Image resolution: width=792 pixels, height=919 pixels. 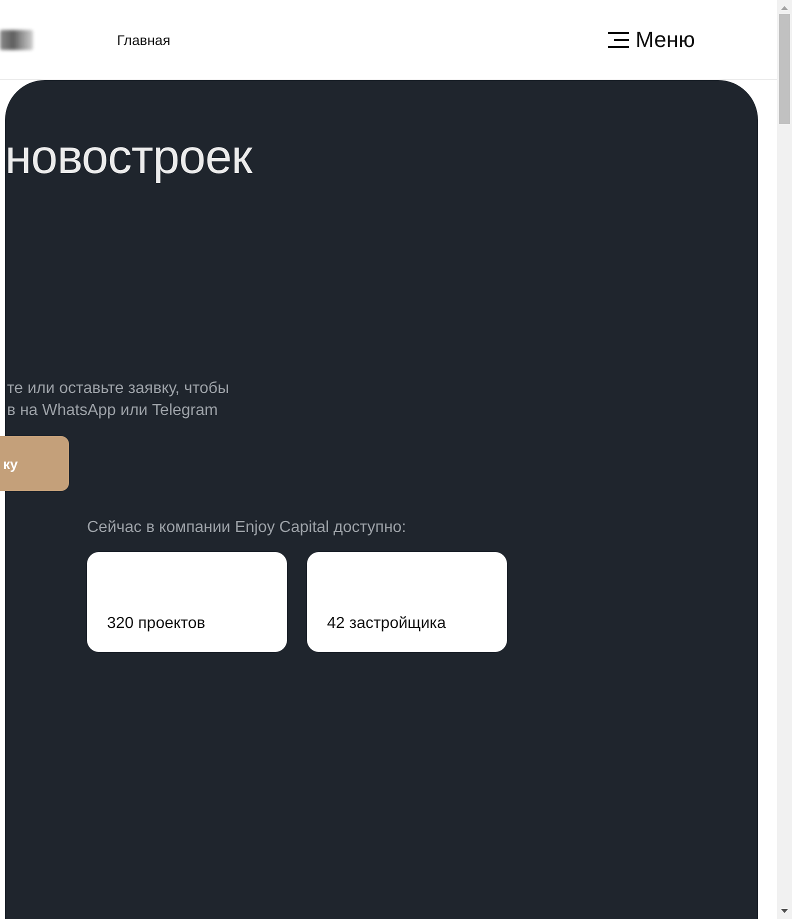 I want to click on stat-text: 320 проектов, so click(x=156, y=624).